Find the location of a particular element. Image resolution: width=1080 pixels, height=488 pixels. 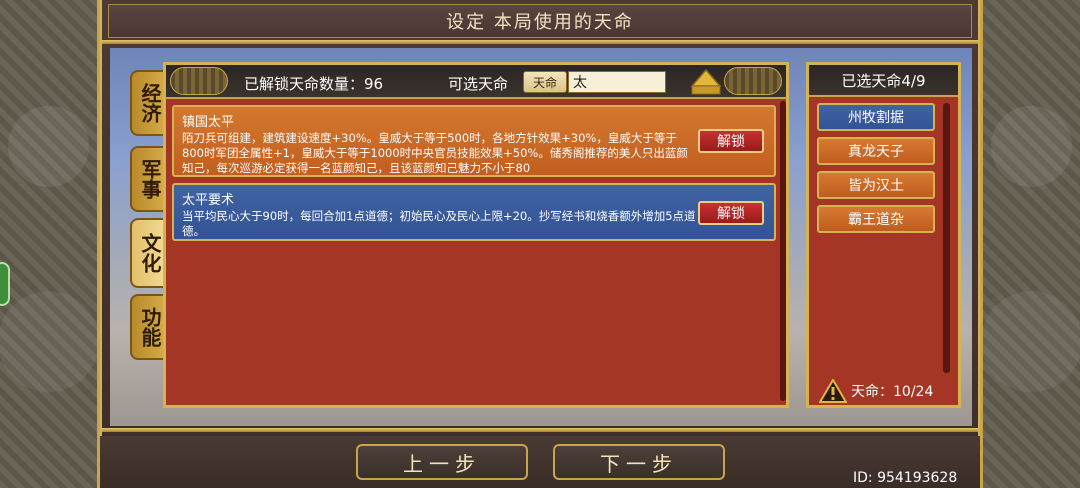

filter-tag: 天命 is located at coordinates (545, 82).